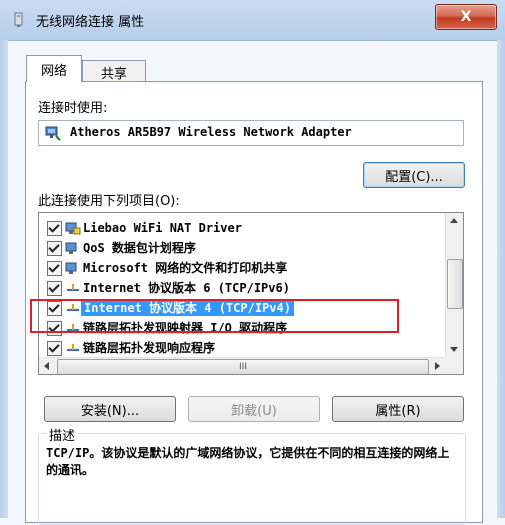  What do you see at coordinates (53, 133) in the screenshot?
I see `adapter-icon` at bounding box center [53, 133].